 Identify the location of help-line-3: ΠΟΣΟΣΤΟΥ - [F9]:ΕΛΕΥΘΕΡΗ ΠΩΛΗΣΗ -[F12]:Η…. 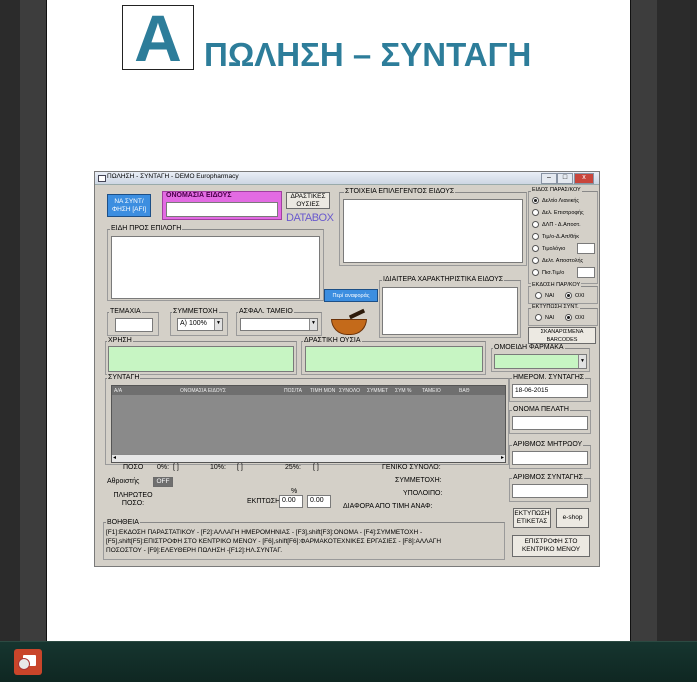
(194, 550).